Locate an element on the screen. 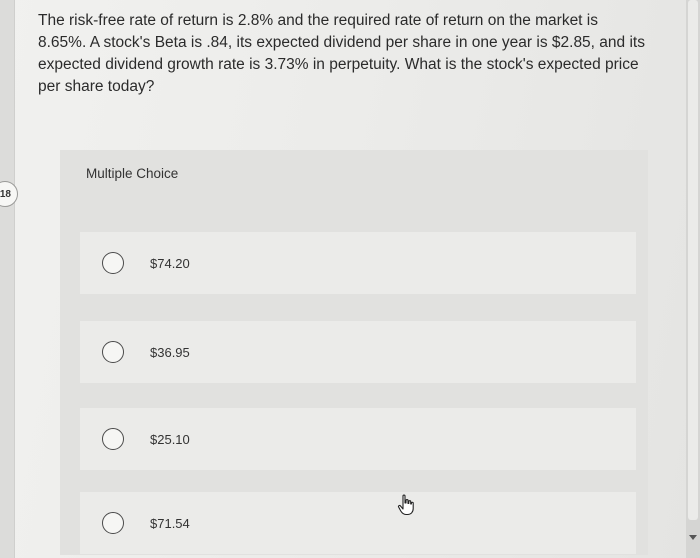  choice-label: $71.54 is located at coordinates (170, 523).